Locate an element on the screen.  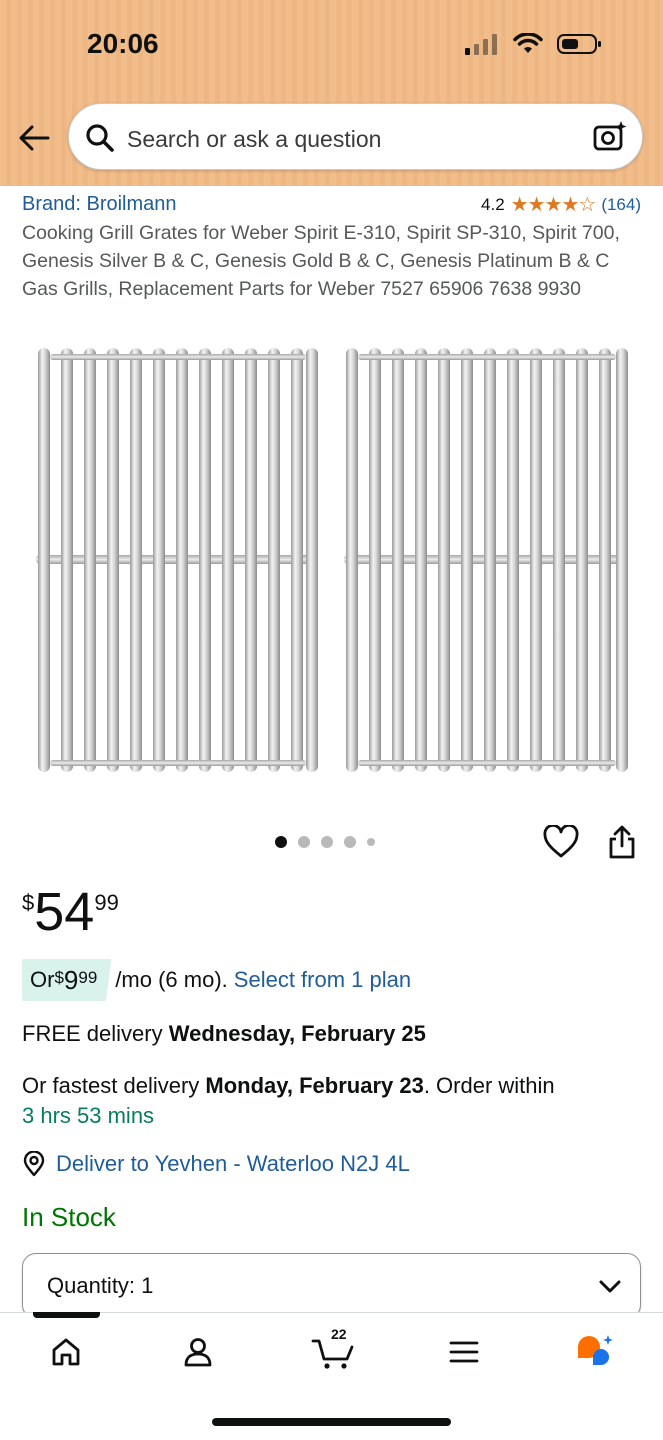
tab-rufus is located at coordinates (595, 1352).